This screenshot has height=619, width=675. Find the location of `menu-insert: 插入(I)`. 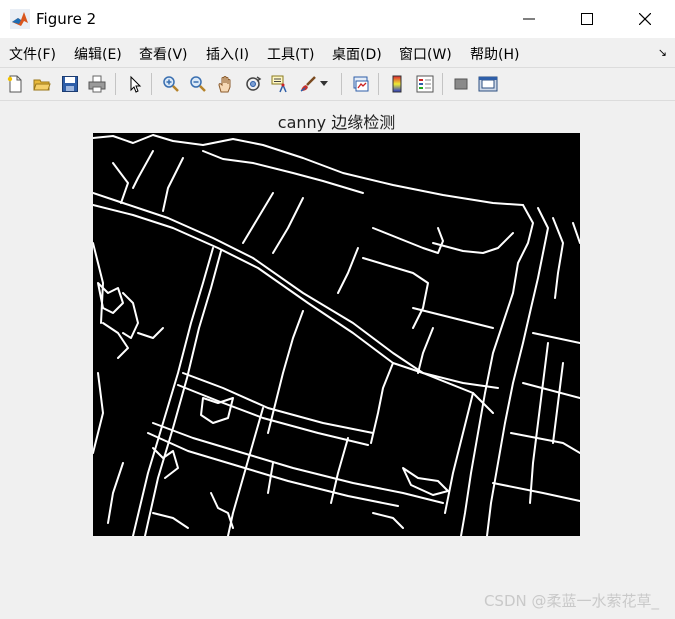

menu-insert: 插入(I) is located at coordinates (227, 54).